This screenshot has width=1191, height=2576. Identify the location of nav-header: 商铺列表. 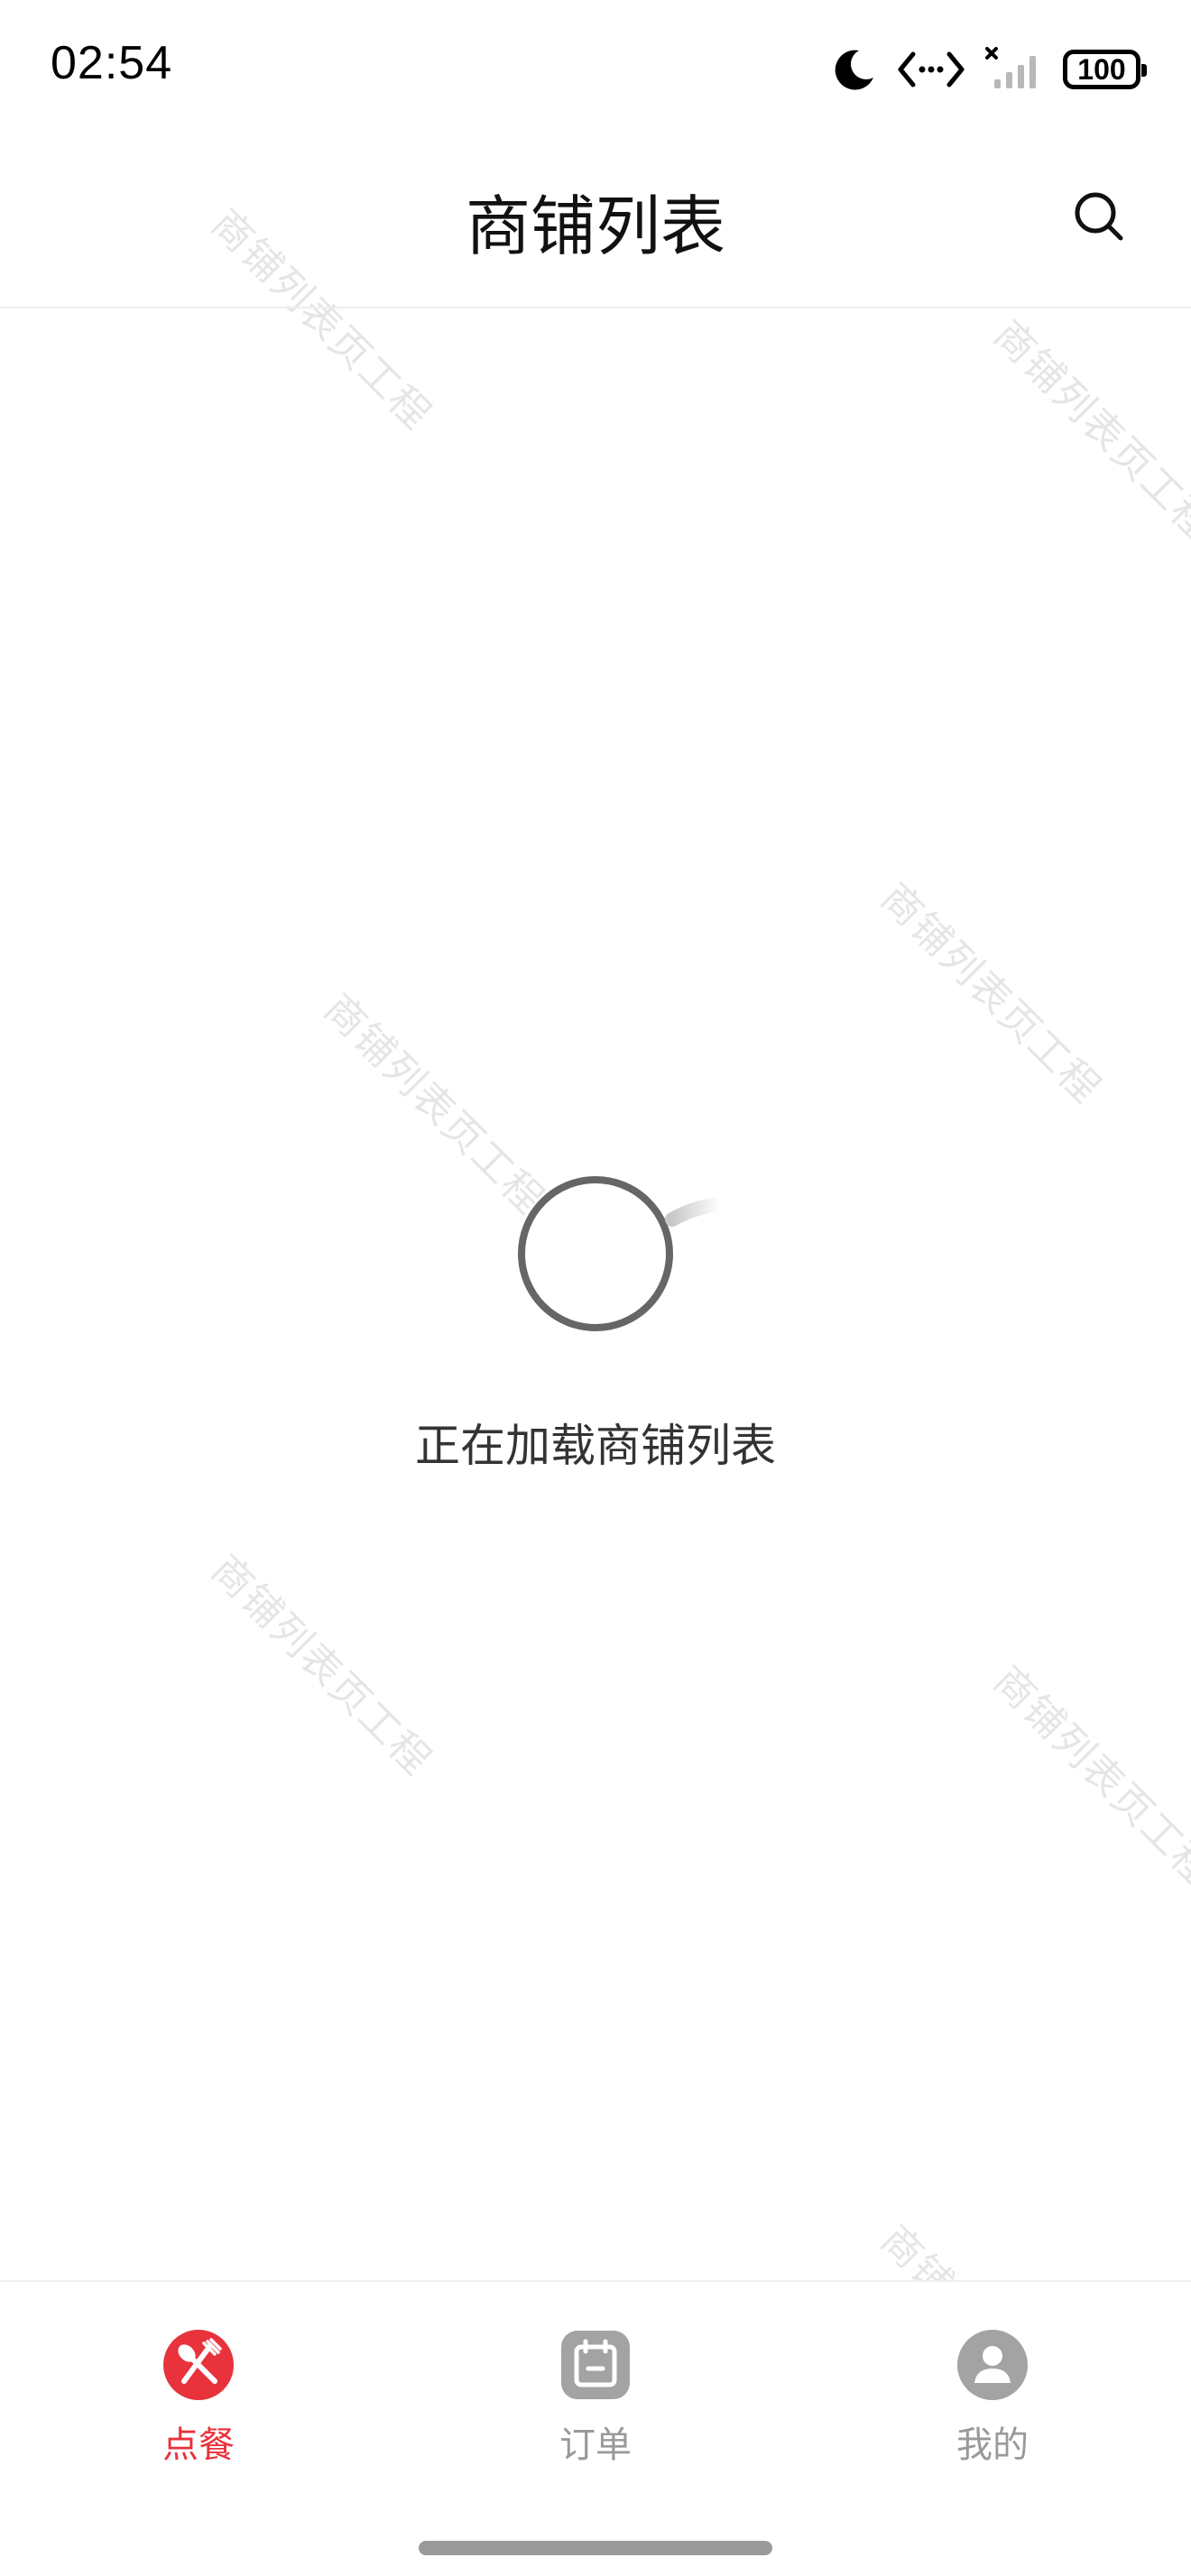
(595, 221).